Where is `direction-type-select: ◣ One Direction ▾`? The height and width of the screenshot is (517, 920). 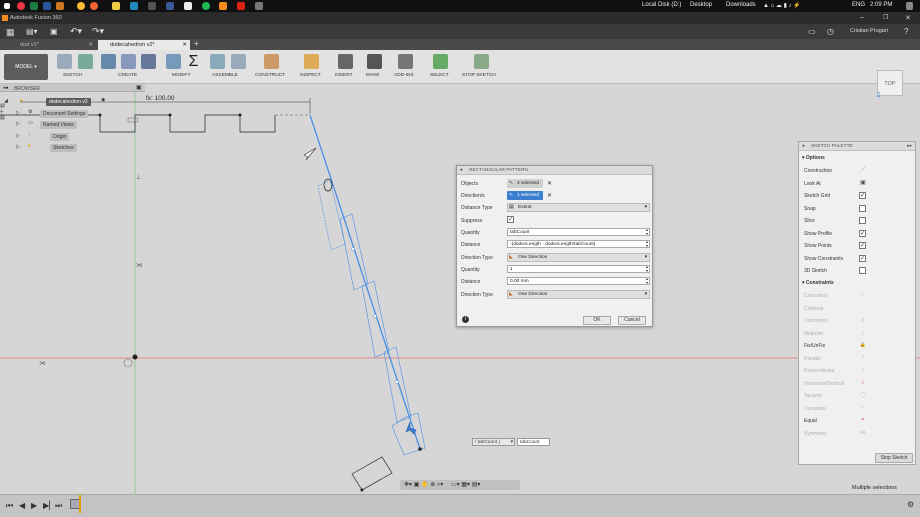
direction-type-select: ◣ One Direction ▾ is located at coordinates (578, 257).